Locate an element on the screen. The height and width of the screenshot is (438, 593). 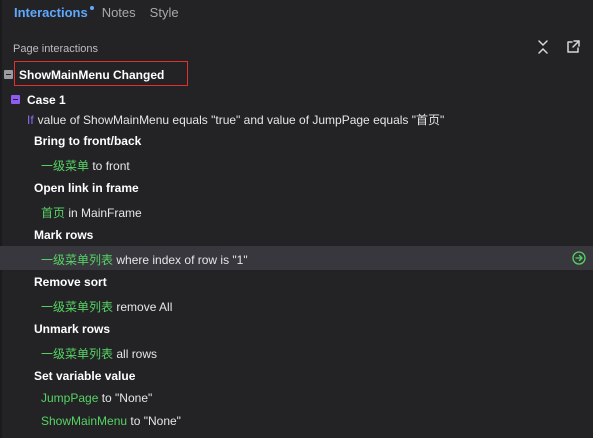
case-label: Case 1 is located at coordinates (46, 100).